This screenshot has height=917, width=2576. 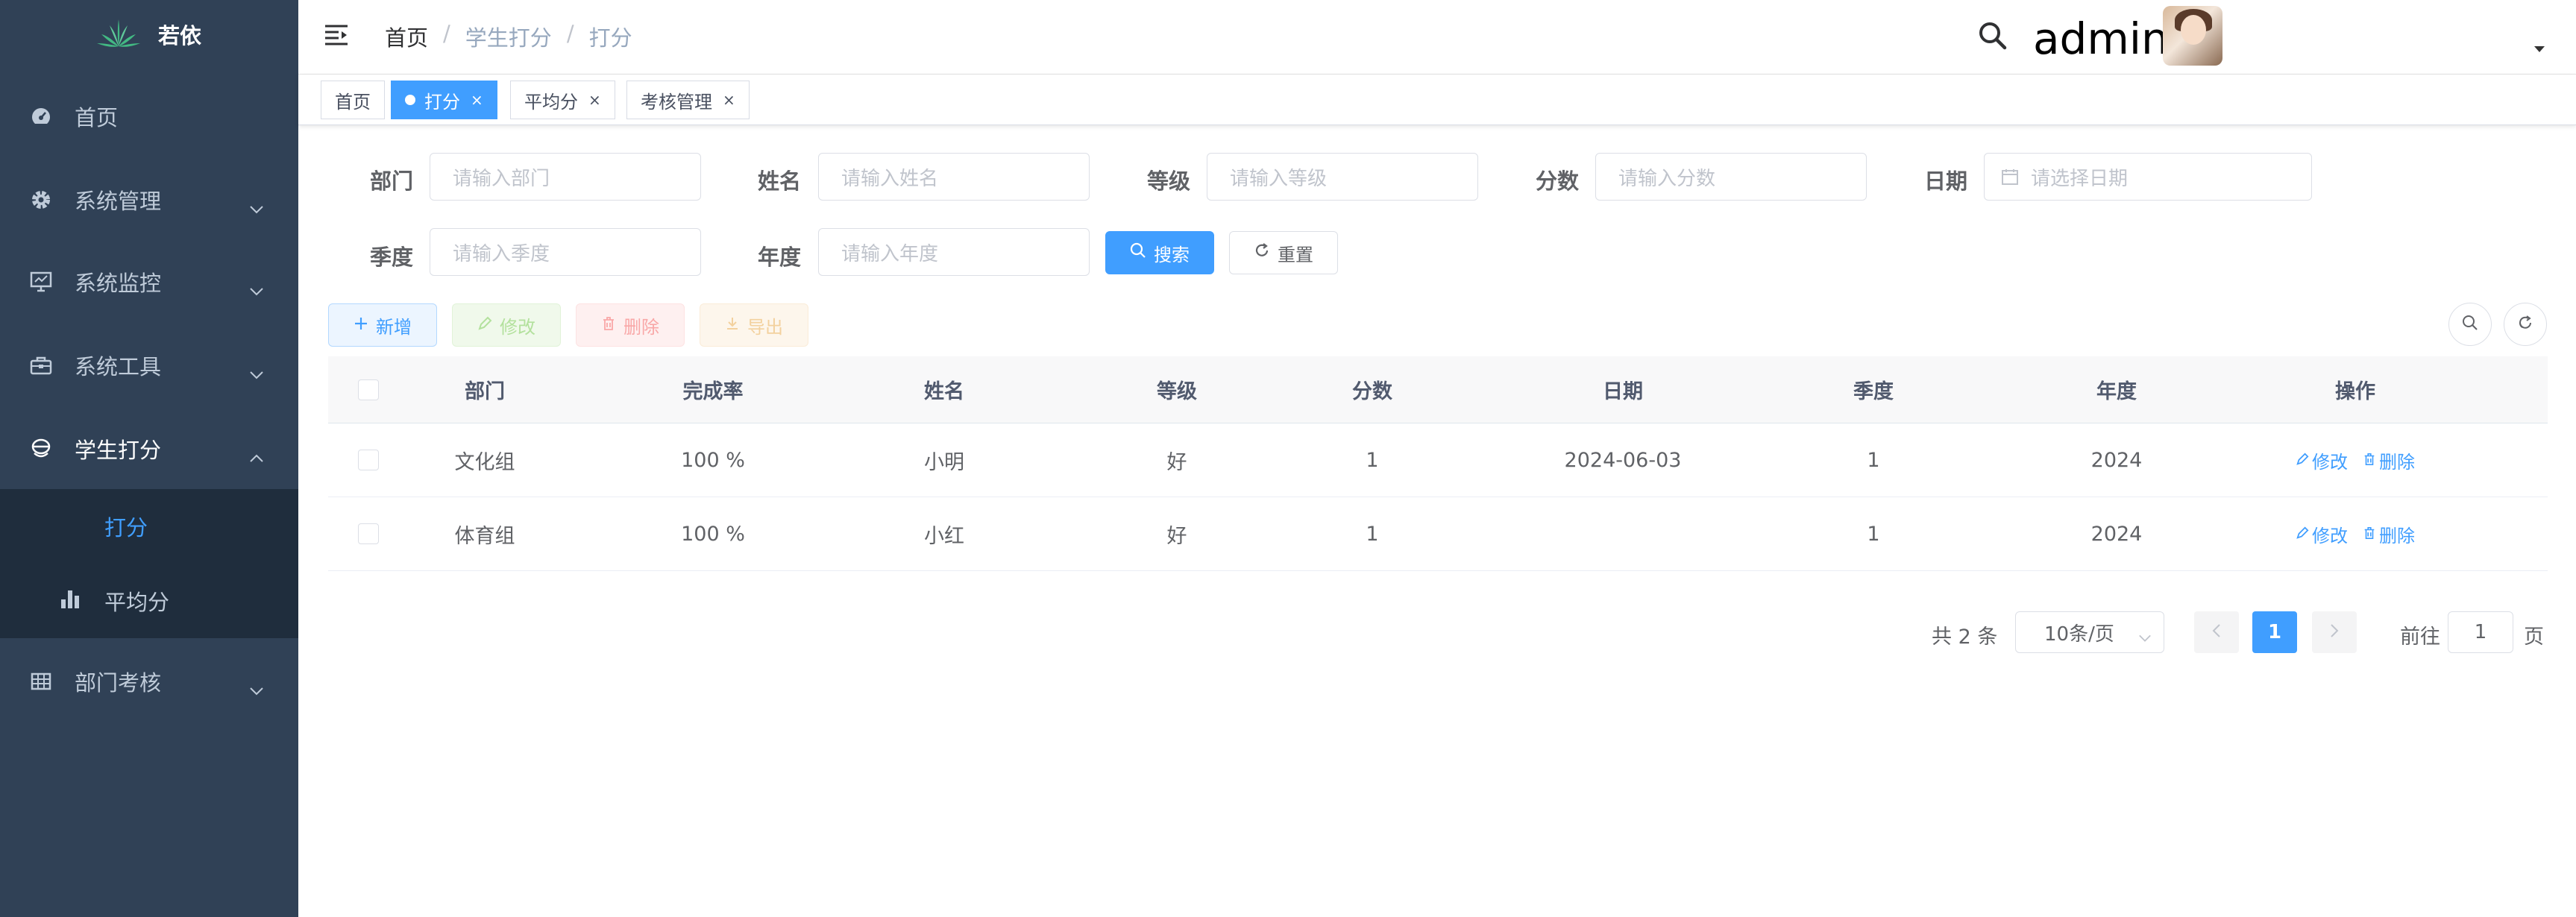 I want to click on hamburger-icon, so click(x=337, y=36).